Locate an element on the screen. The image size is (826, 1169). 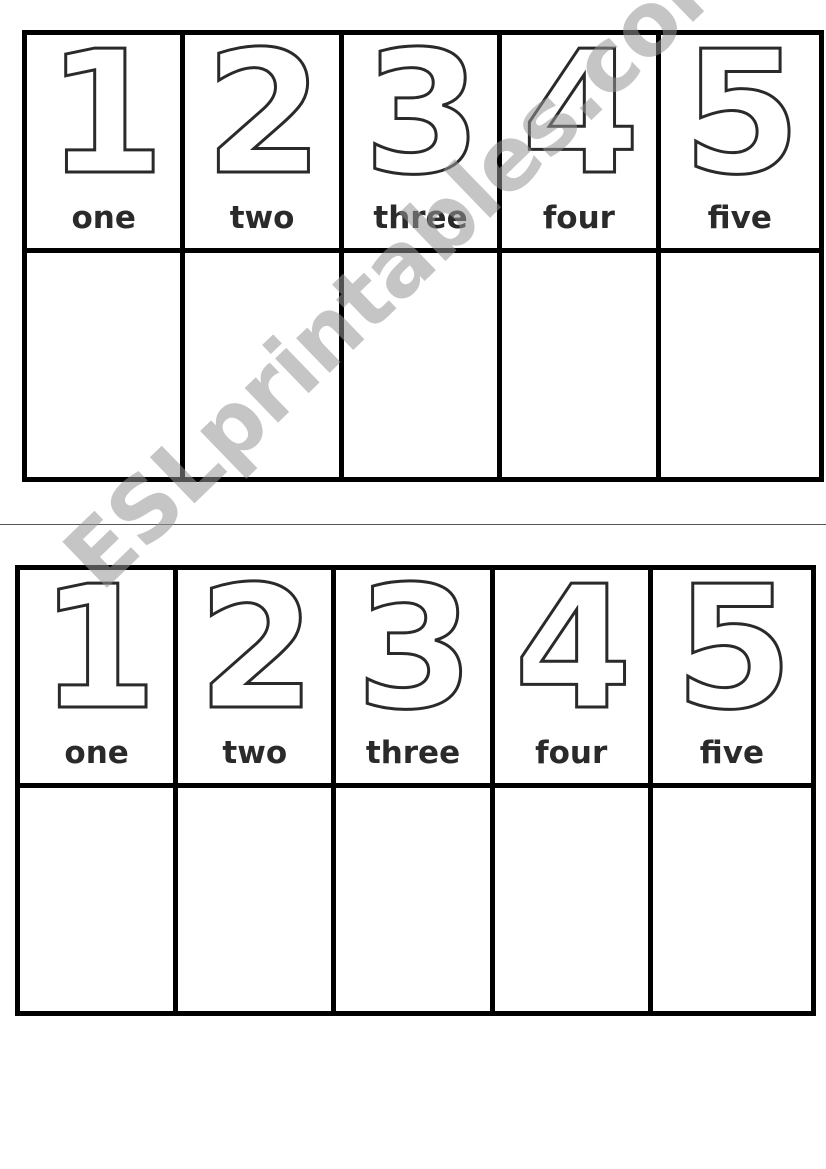
cut-line-divider is located at coordinates (413, 524).